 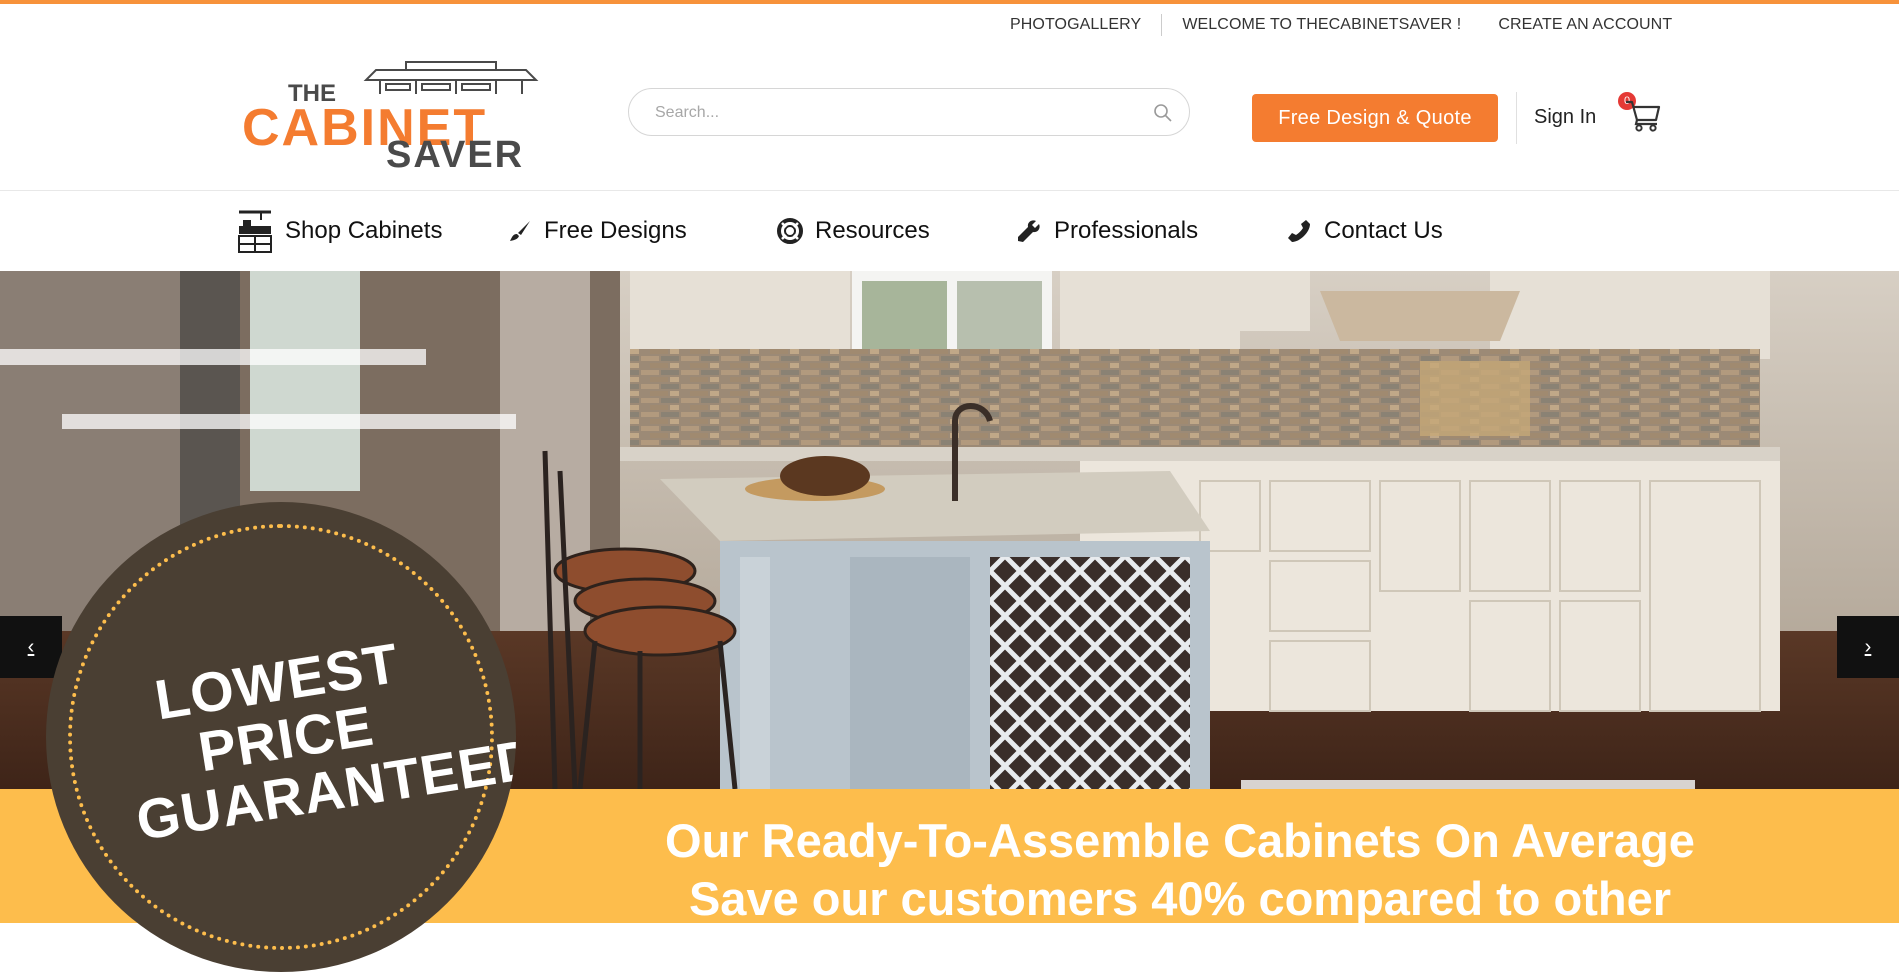 What do you see at coordinates (1321, 25) in the screenshot?
I see `welcome-link: WELCOME TO THECABINETSAVER !` at bounding box center [1321, 25].